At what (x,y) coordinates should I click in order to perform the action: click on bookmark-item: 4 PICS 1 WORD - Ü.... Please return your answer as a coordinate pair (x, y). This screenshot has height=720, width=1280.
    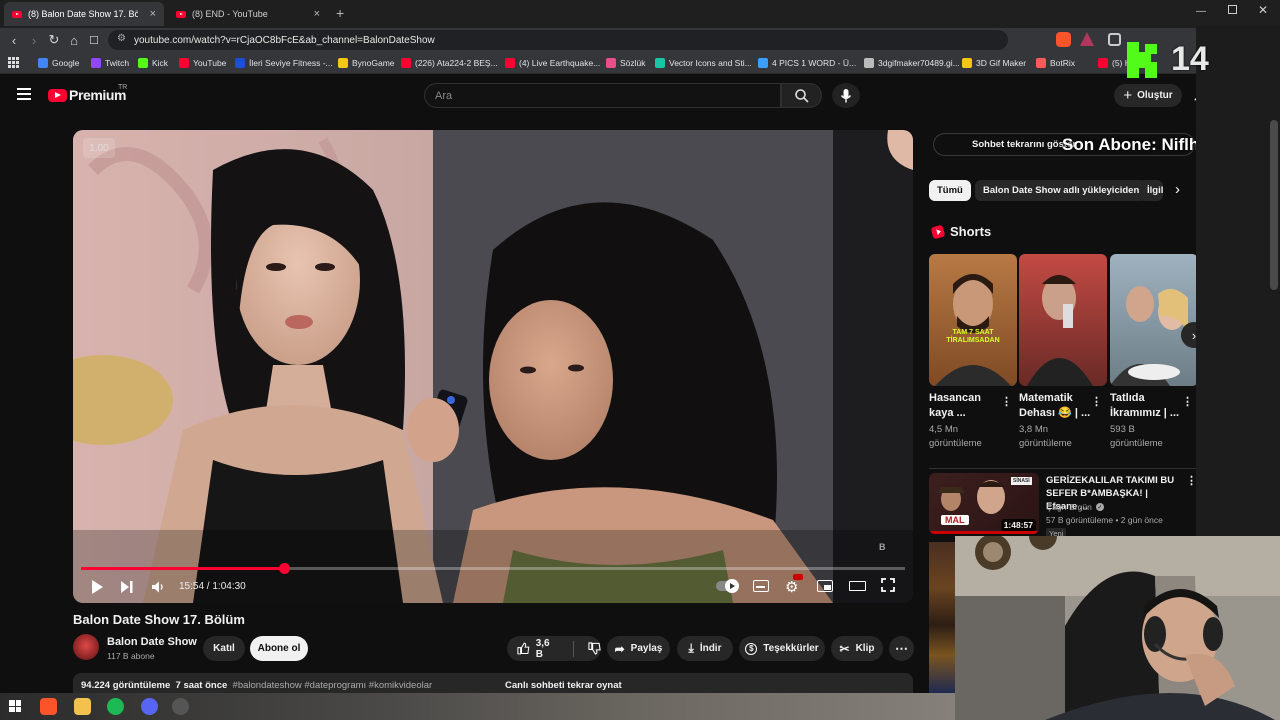
    Looking at the image, I should click on (807, 63).